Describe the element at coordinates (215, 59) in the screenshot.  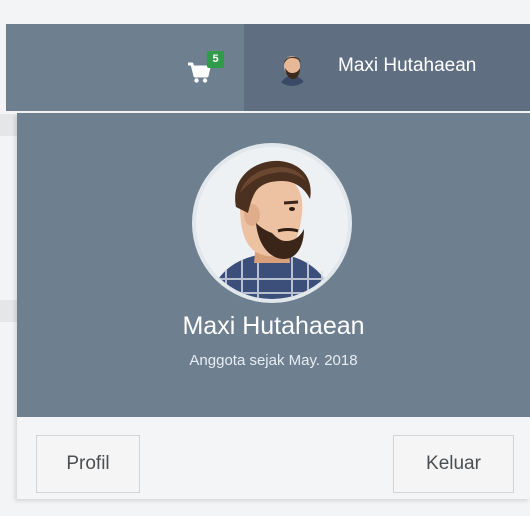
I see `cart-count-badge: 5` at that location.